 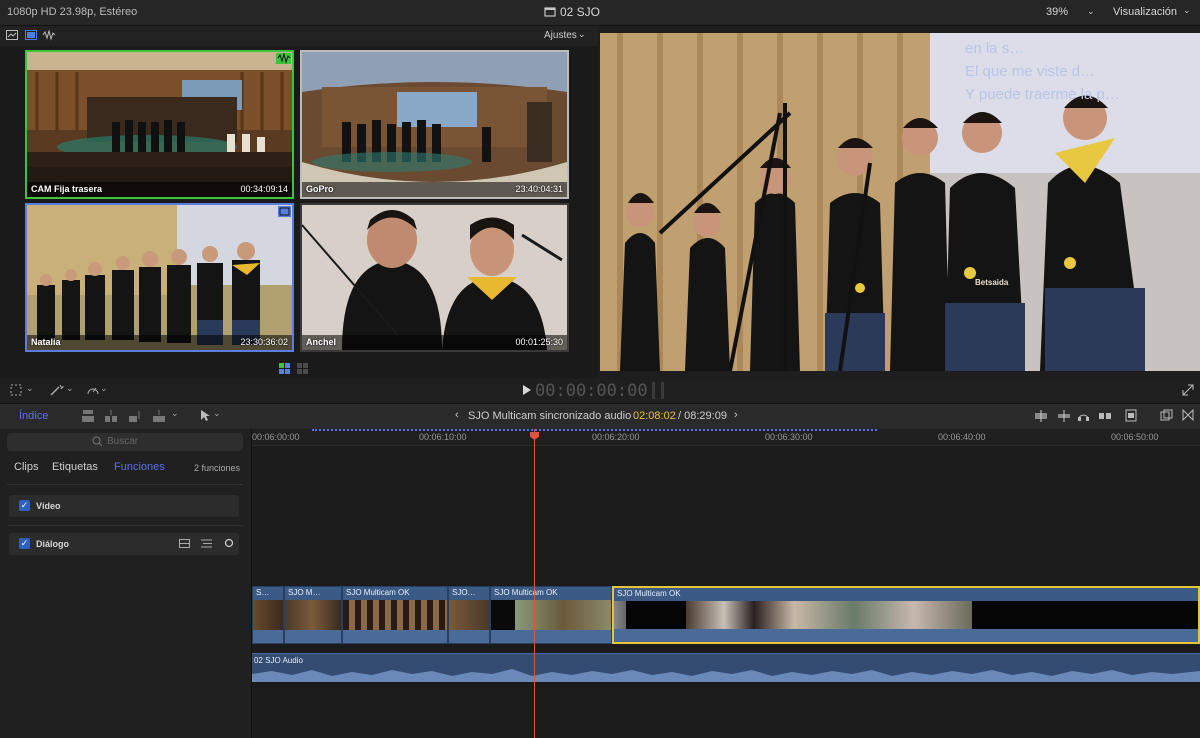 What do you see at coordinates (736, 415) in the screenshot?
I see `forward-chevron-icon: ›` at bounding box center [736, 415].